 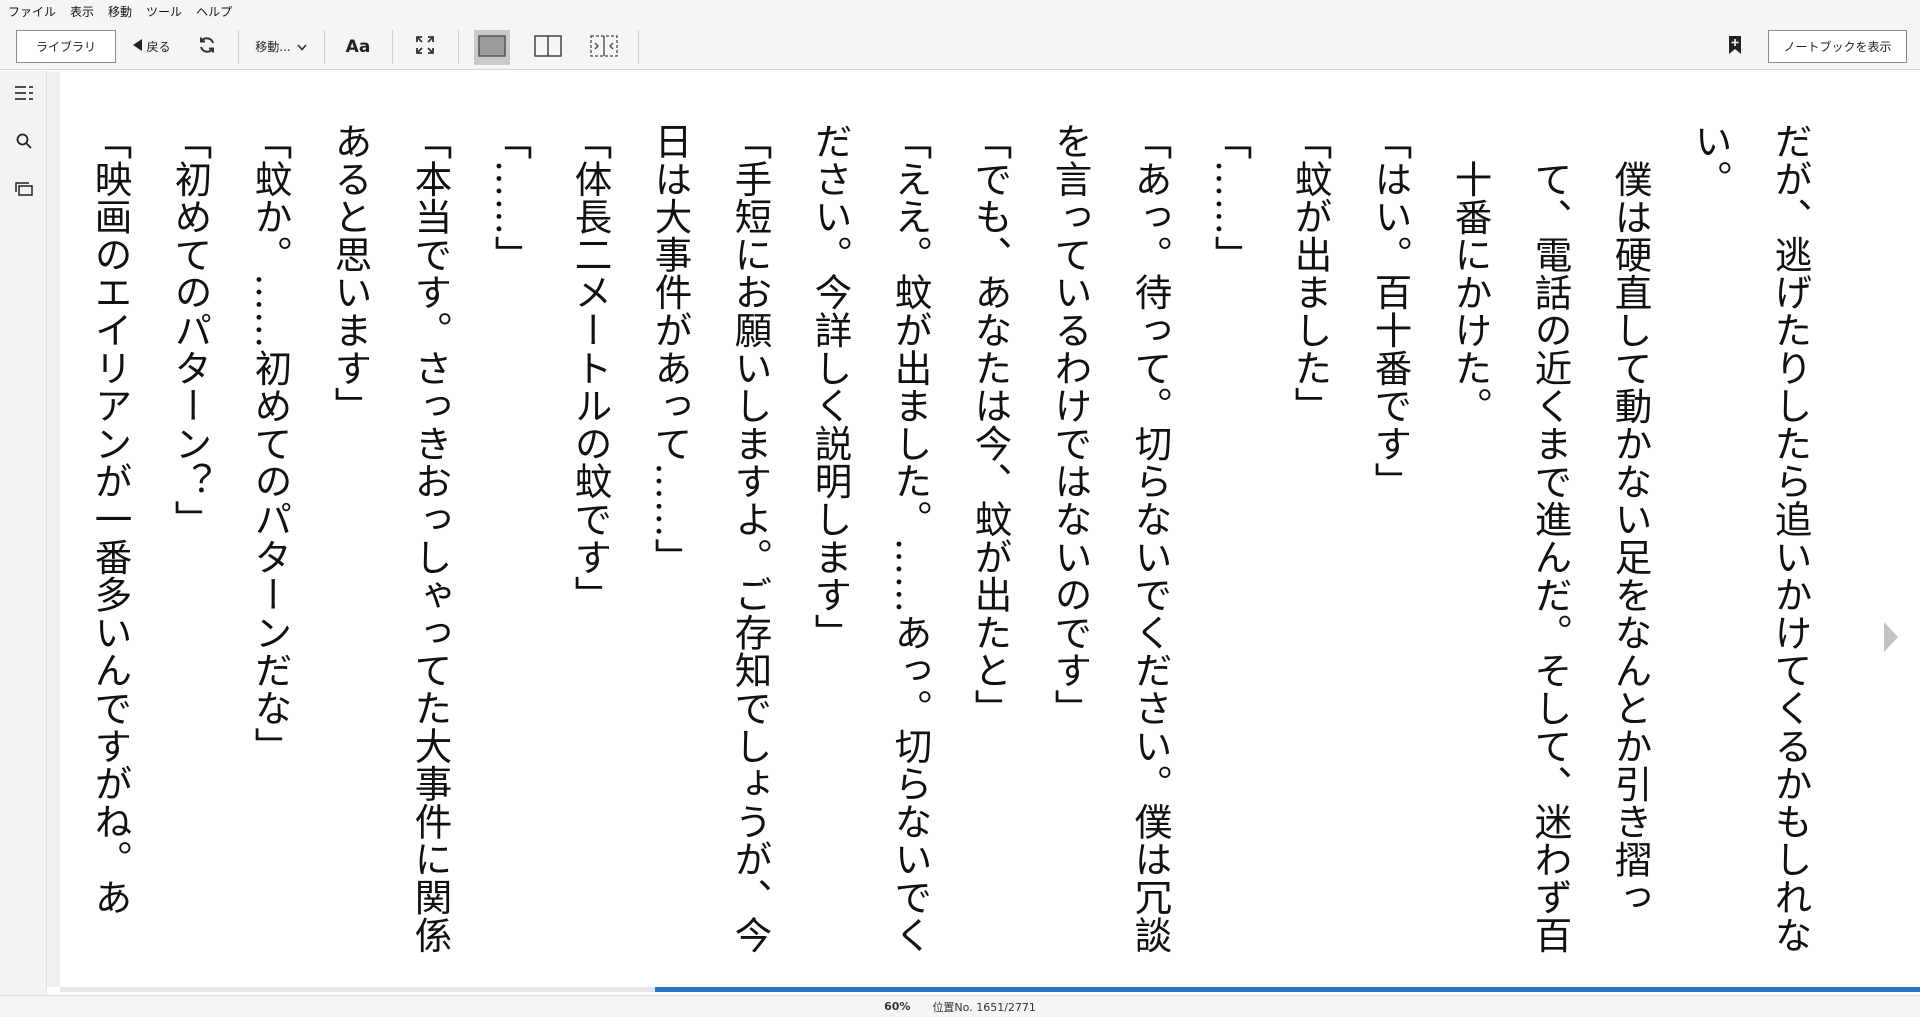 I want to click on reading-progress-bar, so click(x=990, y=989).